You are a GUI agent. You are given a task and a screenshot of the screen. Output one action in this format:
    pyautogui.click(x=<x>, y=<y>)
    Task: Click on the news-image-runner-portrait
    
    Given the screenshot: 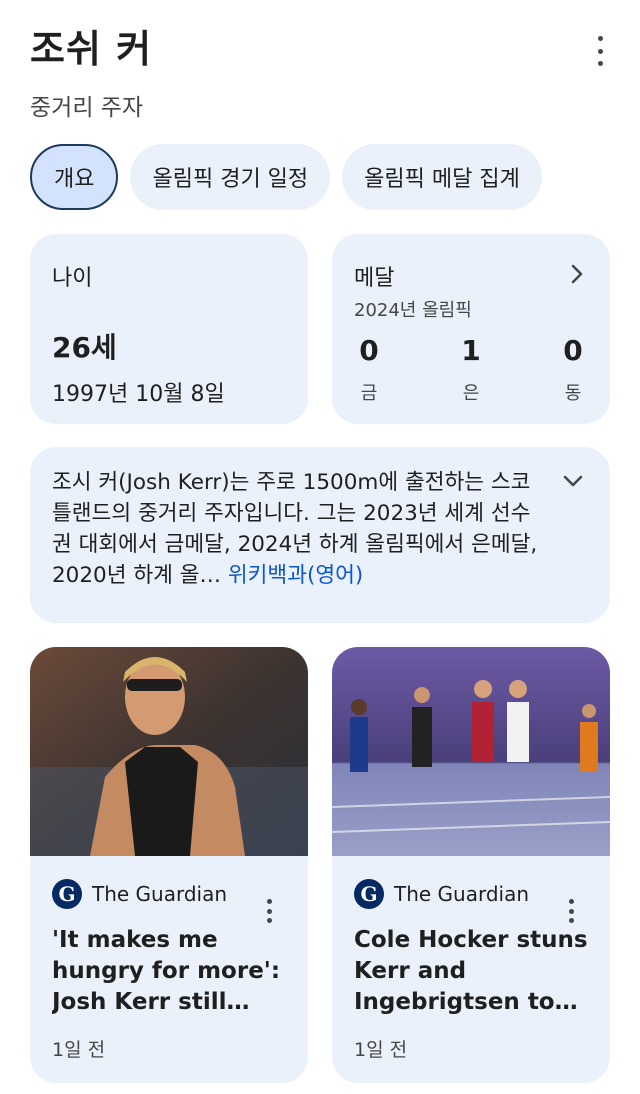 What is the action you would take?
    pyautogui.click(x=169, y=751)
    